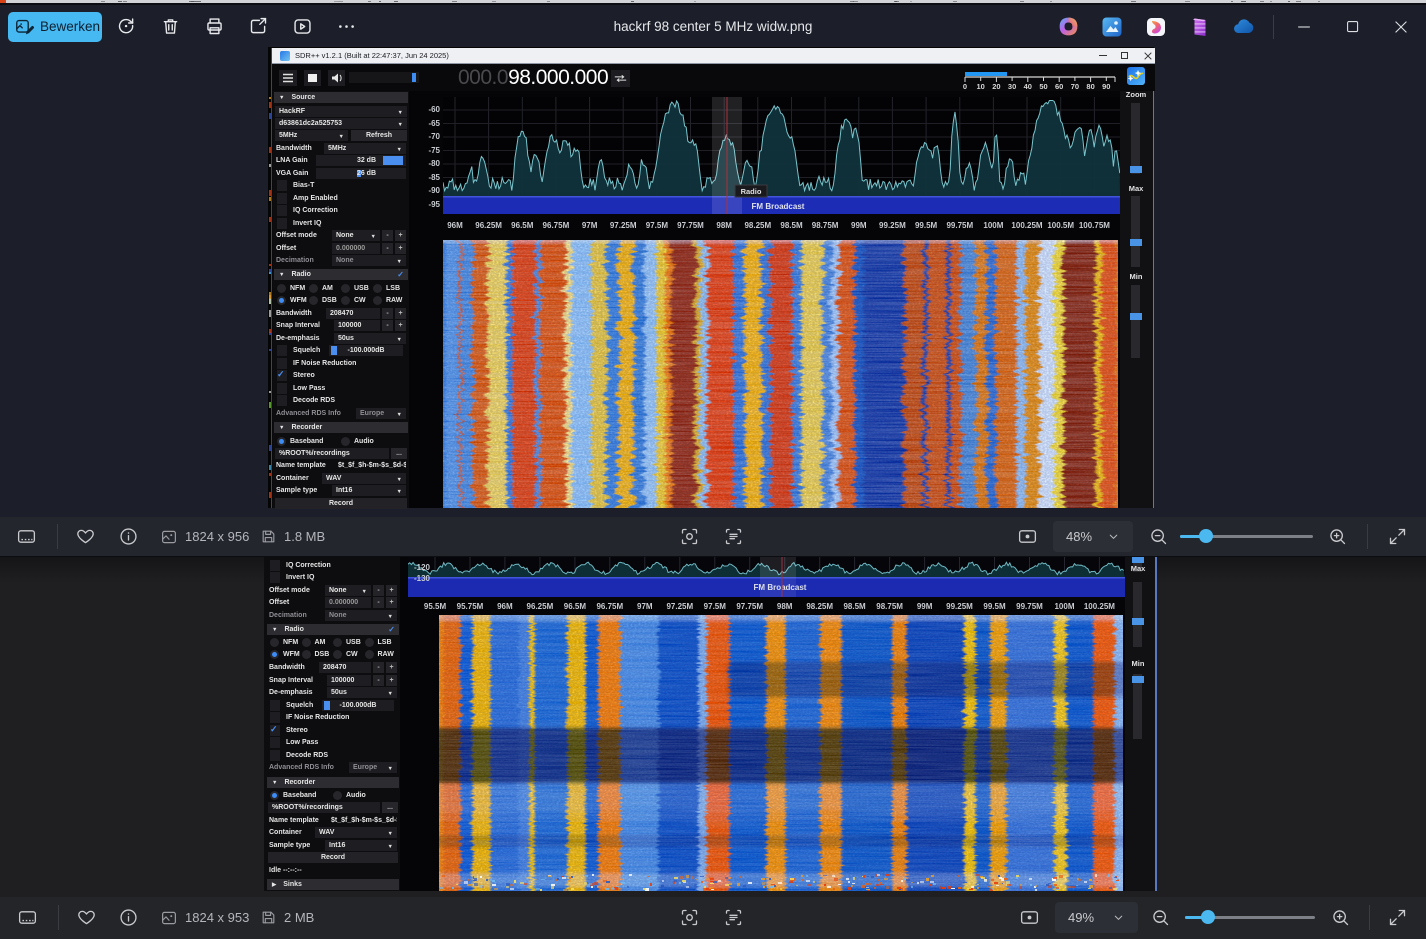 Image resolution: width=1426 pixels, height=939 pixels. What do you see at coordinates (1059, 86) in the screenshot?
I see `svg-text: 60` at bounding box center [1059, 86].